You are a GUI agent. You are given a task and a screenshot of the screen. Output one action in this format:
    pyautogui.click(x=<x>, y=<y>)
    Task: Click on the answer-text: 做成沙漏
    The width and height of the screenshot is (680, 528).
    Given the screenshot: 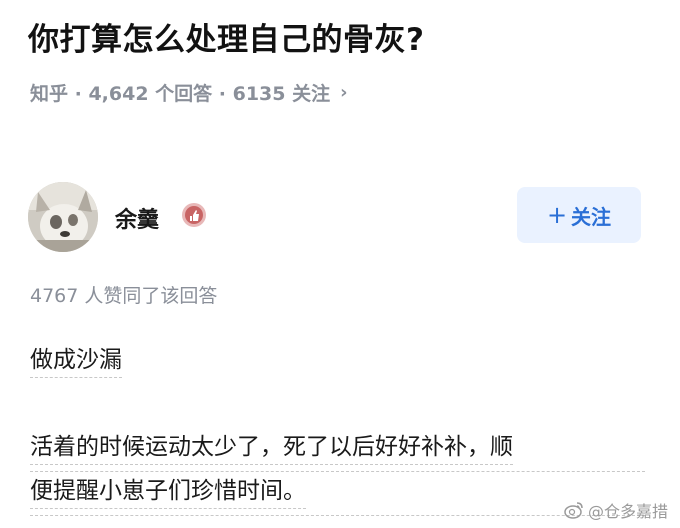 What is the action you would take?
    pyautogui.click(x=76, y=362)
    